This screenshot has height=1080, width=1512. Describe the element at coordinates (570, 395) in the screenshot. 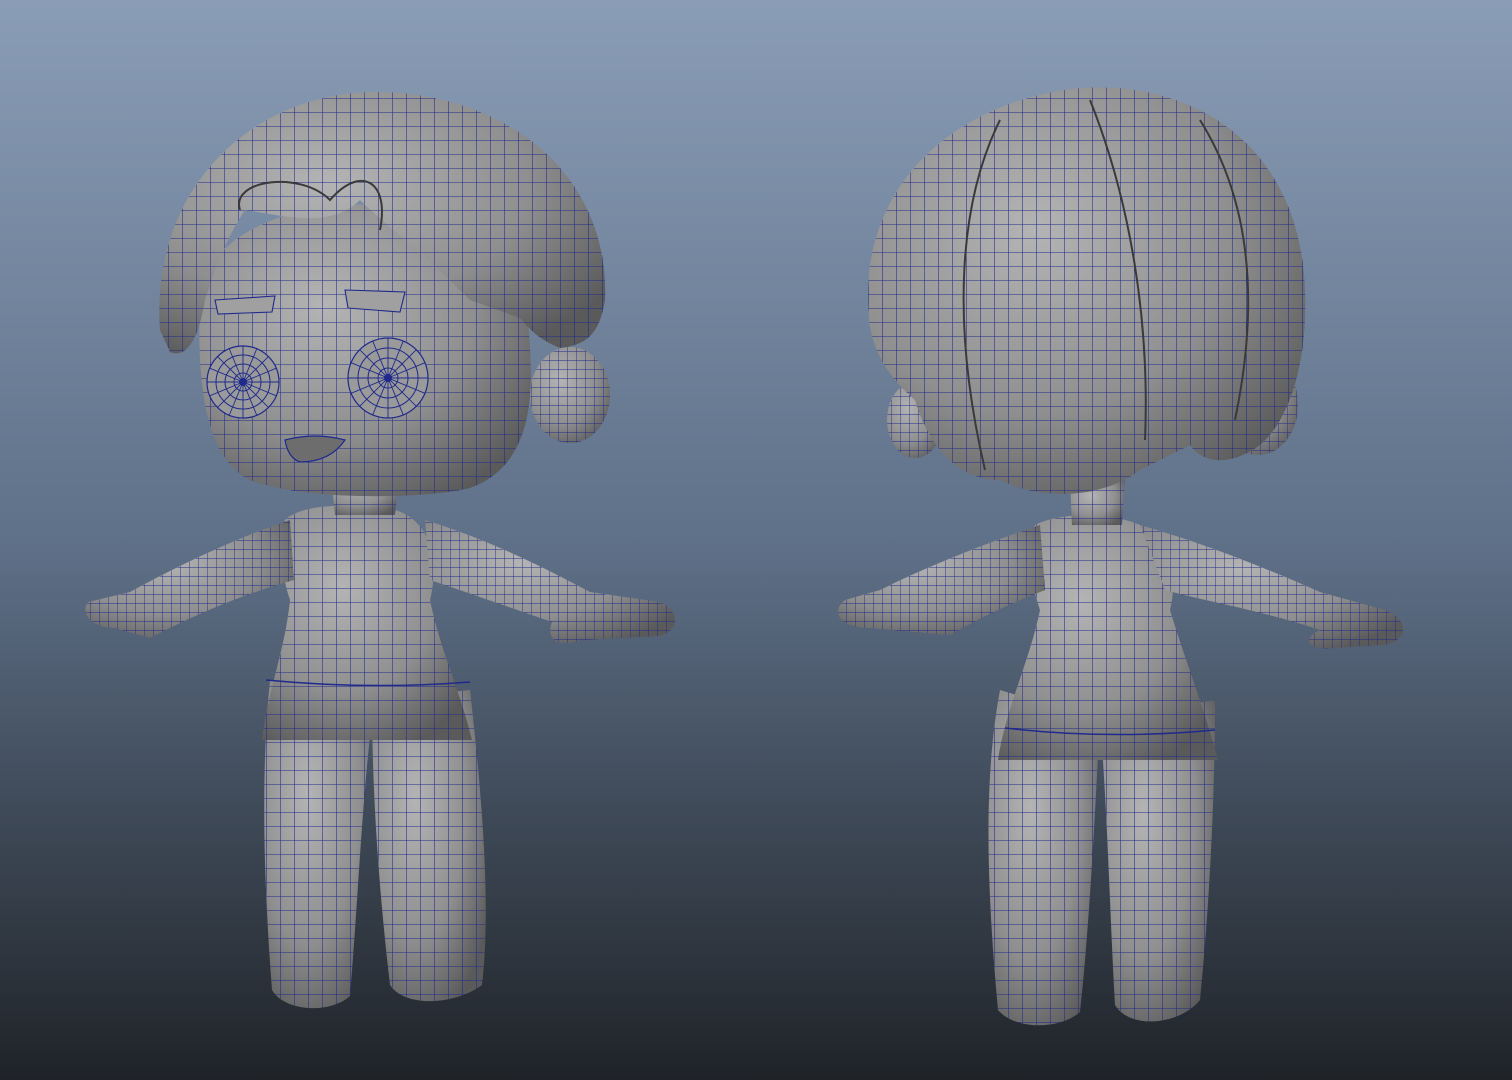

I see `front-ears` at that location.